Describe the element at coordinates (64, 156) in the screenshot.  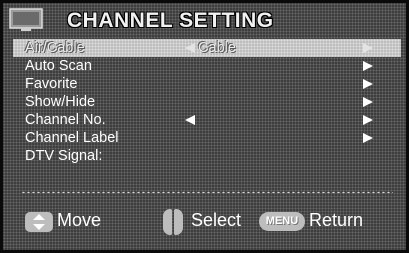
I see `menu-item-label: DTV Signal:` at that location.